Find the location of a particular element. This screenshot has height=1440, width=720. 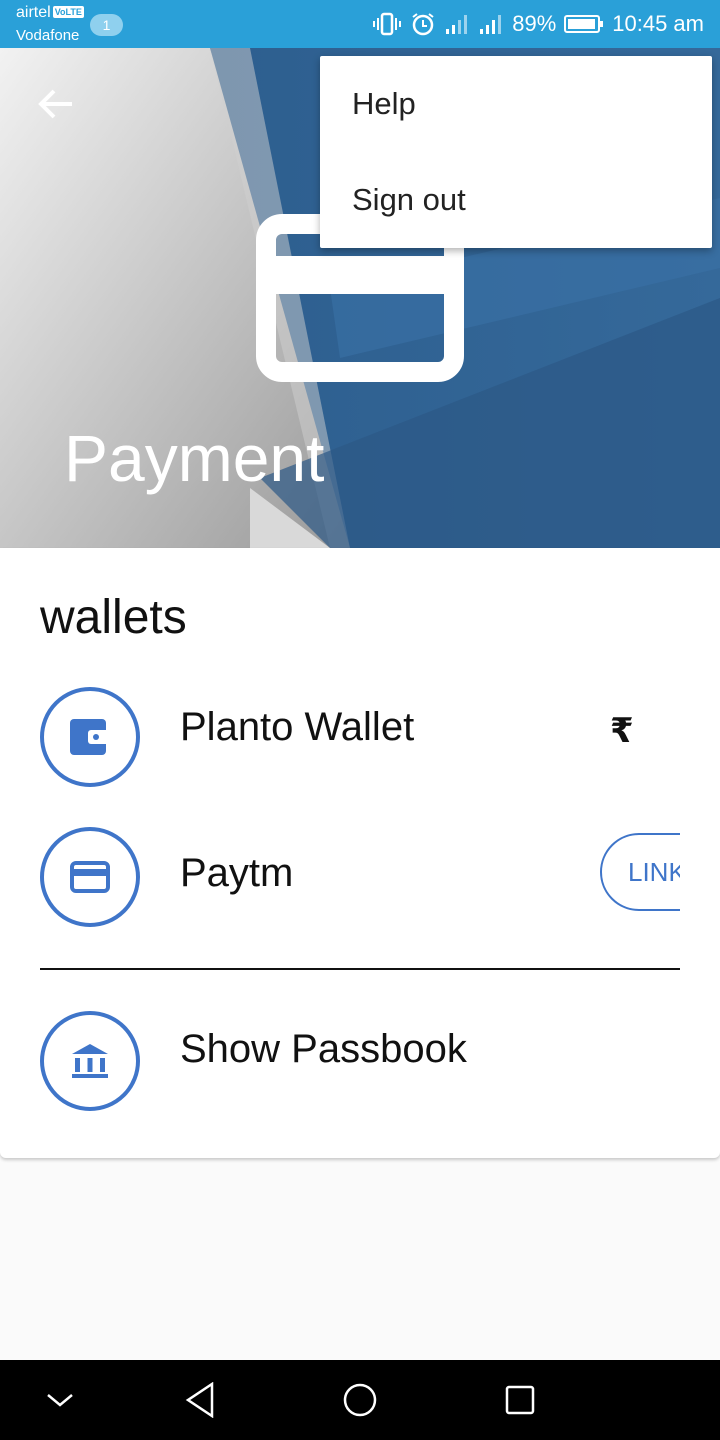

back-button is located at coordinates (56, 104).